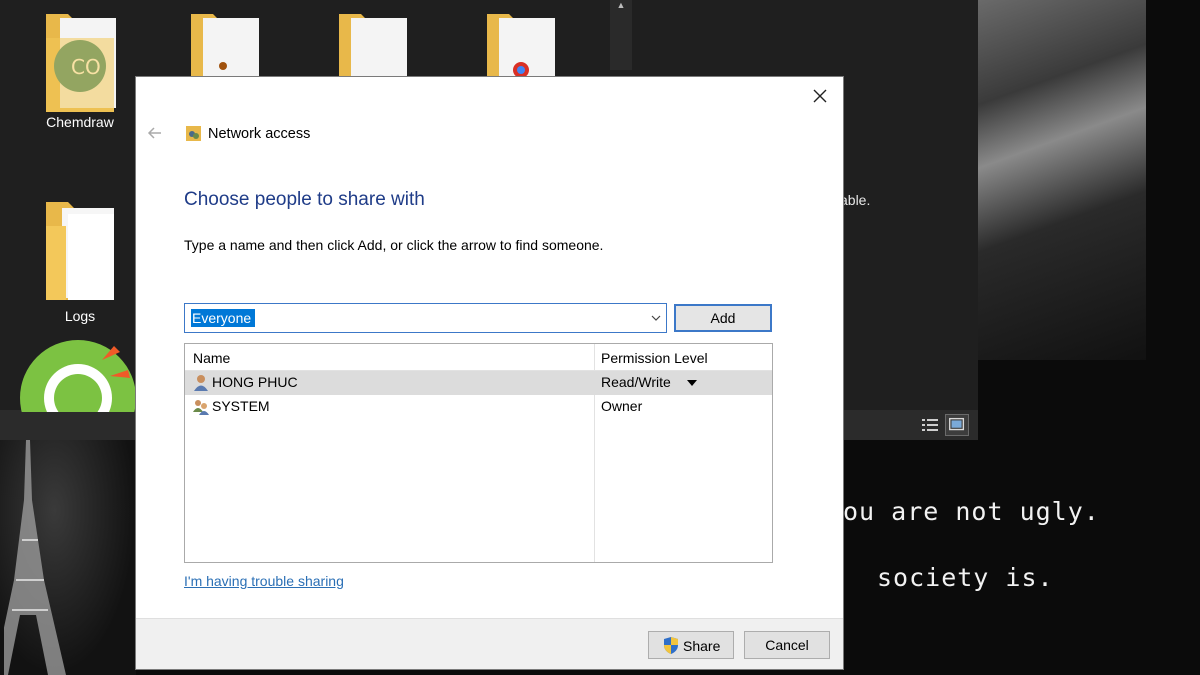 The height and width of the screenshot is (675, 1200). What do you see at coordinates (656, 318) in the screenshot?
I see `chevron-down-icon` at bounding box center [656, 318].